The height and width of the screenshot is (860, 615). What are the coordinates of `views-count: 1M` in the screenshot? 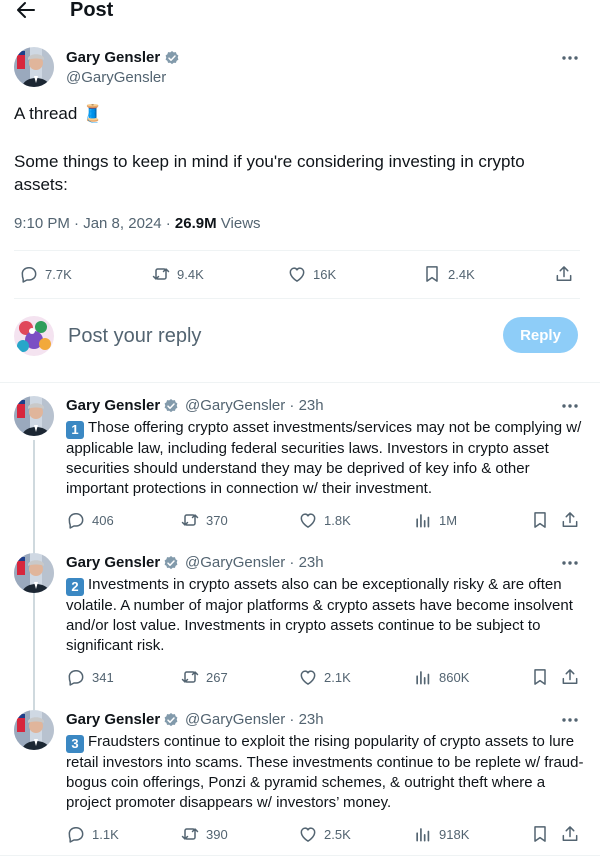 It's located at (448, 520).